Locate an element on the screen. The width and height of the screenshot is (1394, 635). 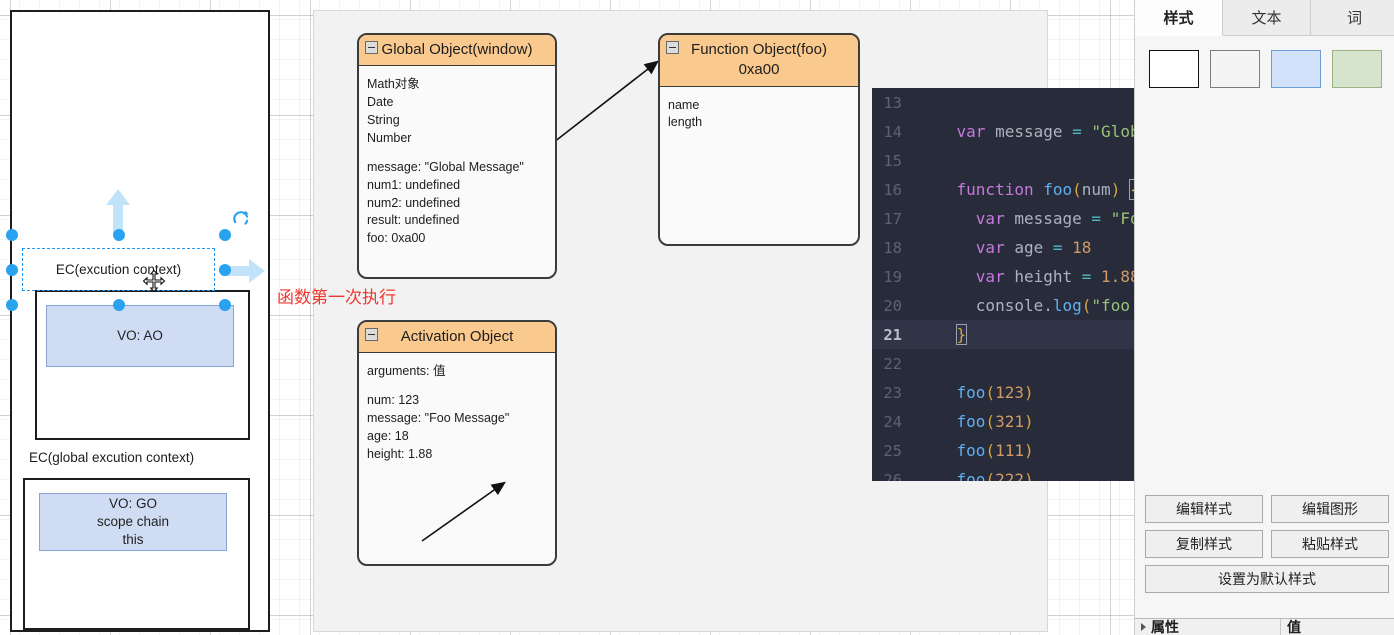
uml-row: Math对象 is located at coordinates (393, 84).